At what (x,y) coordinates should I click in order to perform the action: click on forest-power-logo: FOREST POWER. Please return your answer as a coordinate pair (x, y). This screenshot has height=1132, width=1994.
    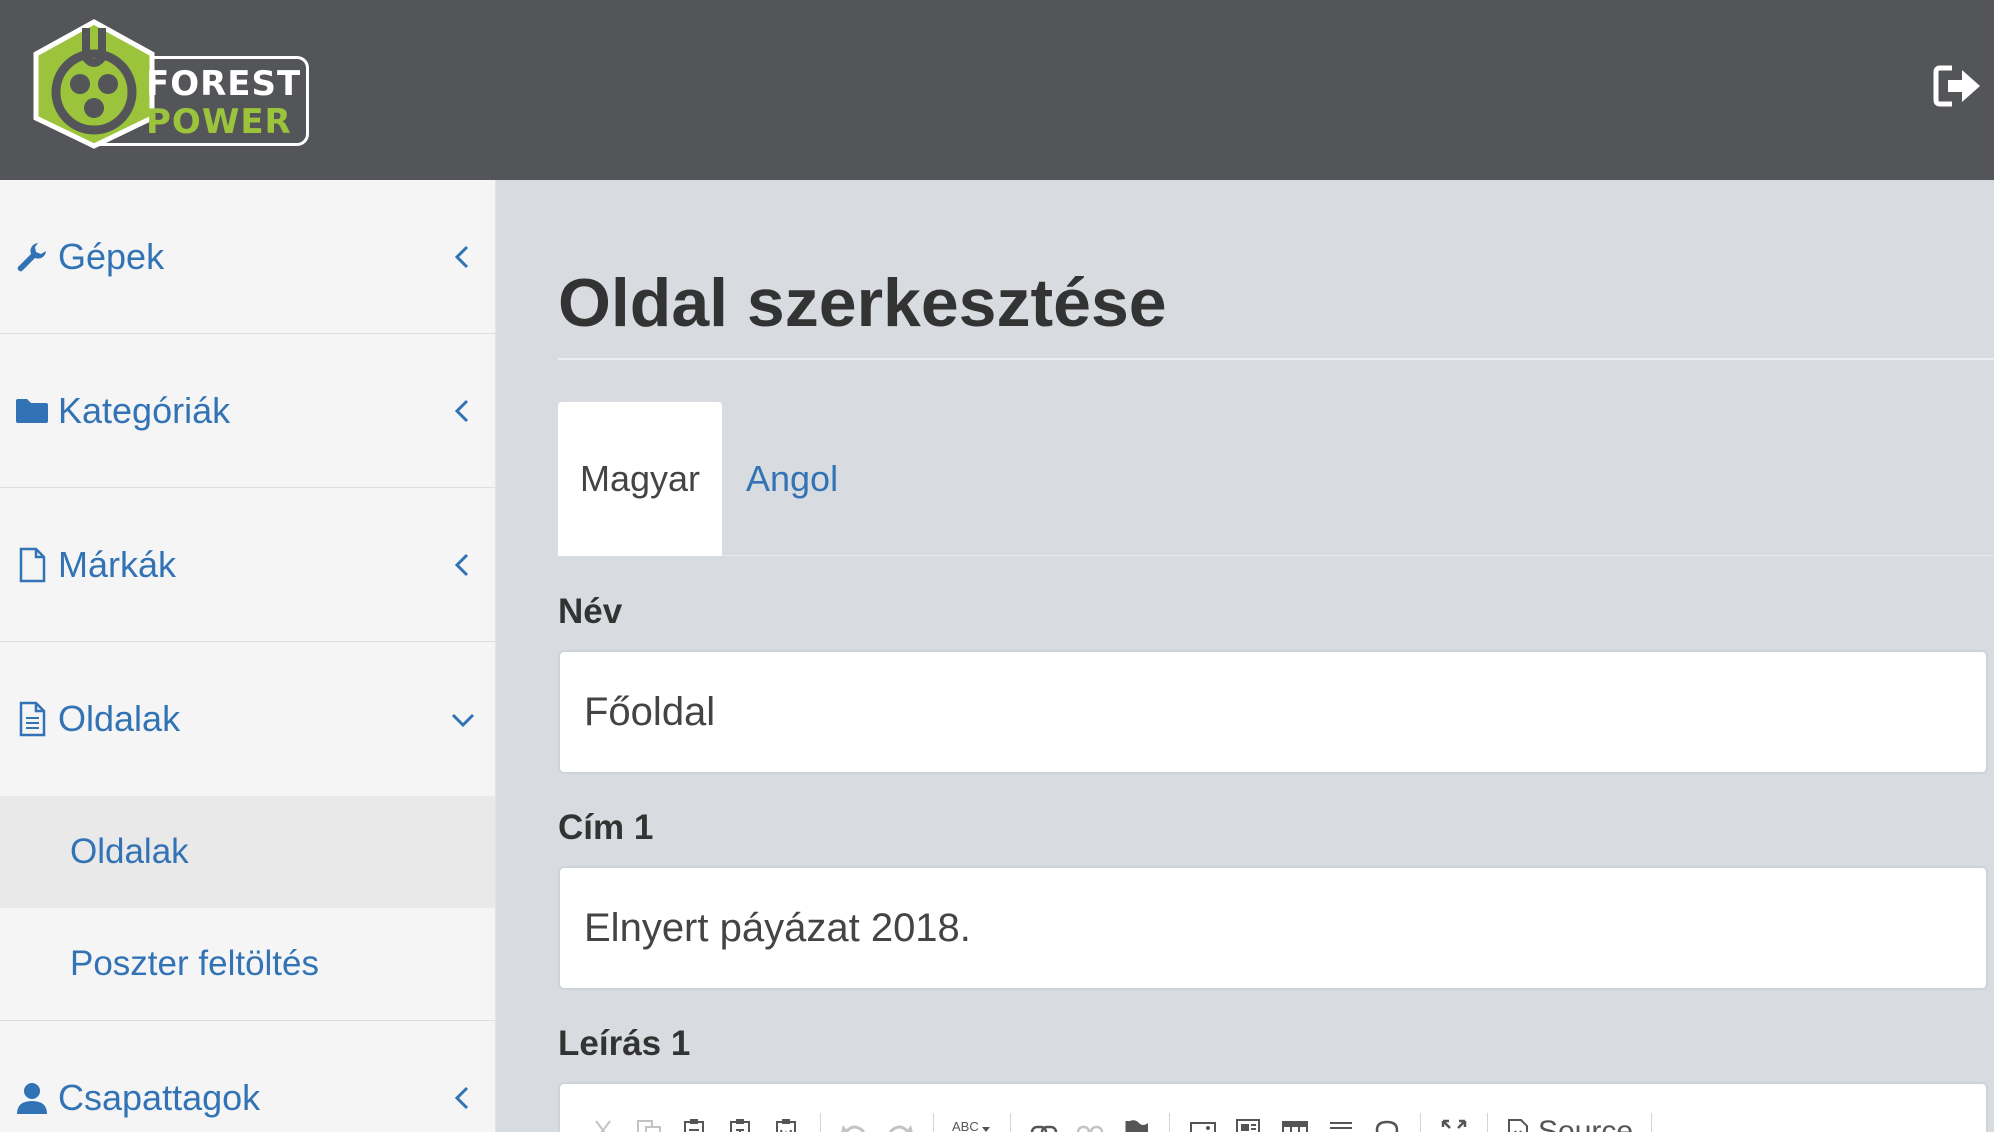
    Looking at the image, I should click on (166, 84).